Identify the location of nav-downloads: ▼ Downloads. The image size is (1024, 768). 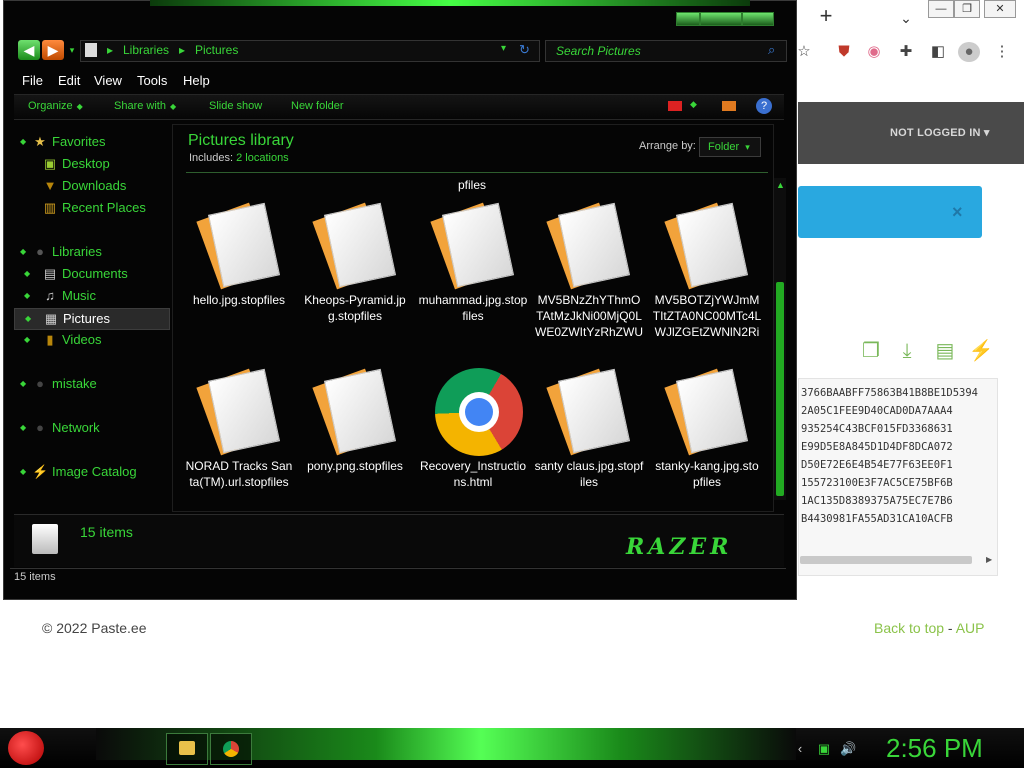
(91, 186).